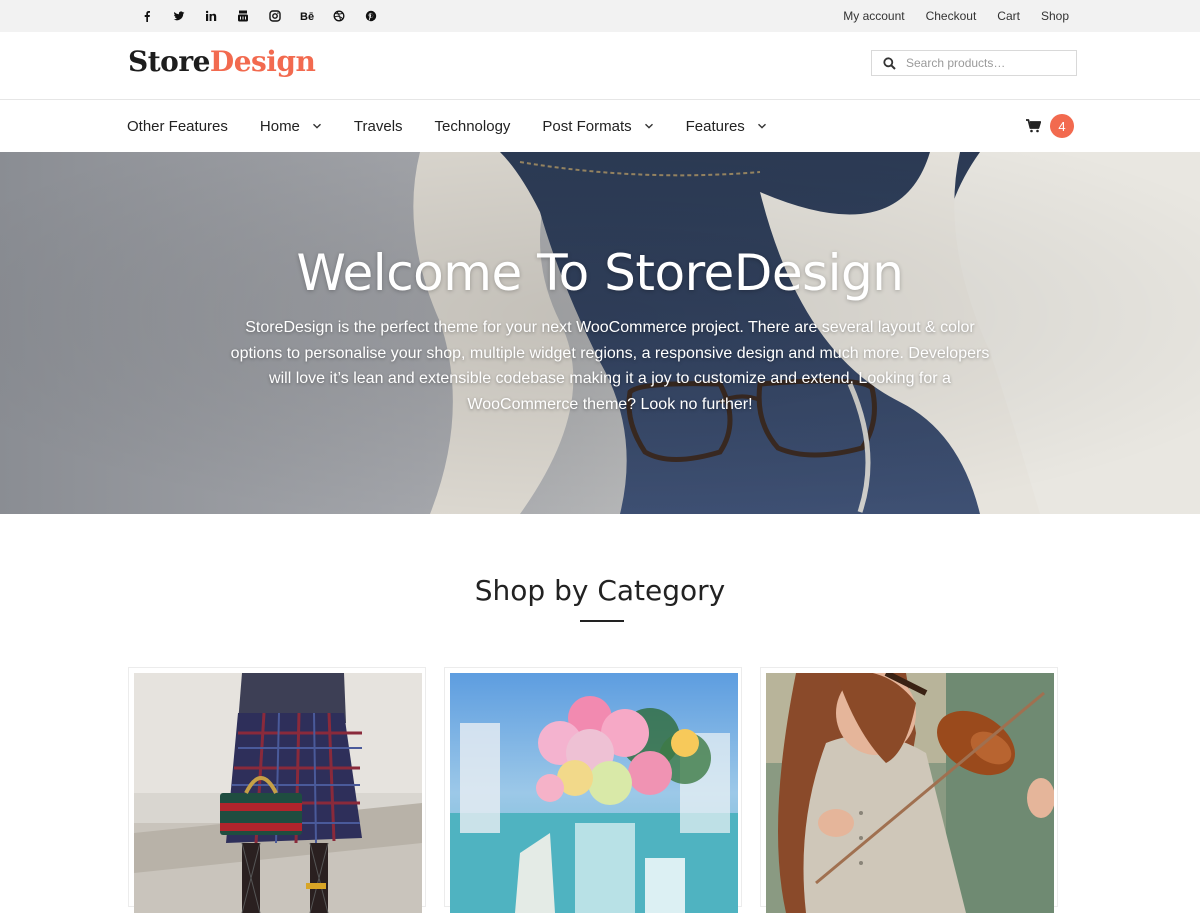  What do you see at coordinates (889, 63) in the screenshot?
I see `search-icon` at bounding box center [889, 63].